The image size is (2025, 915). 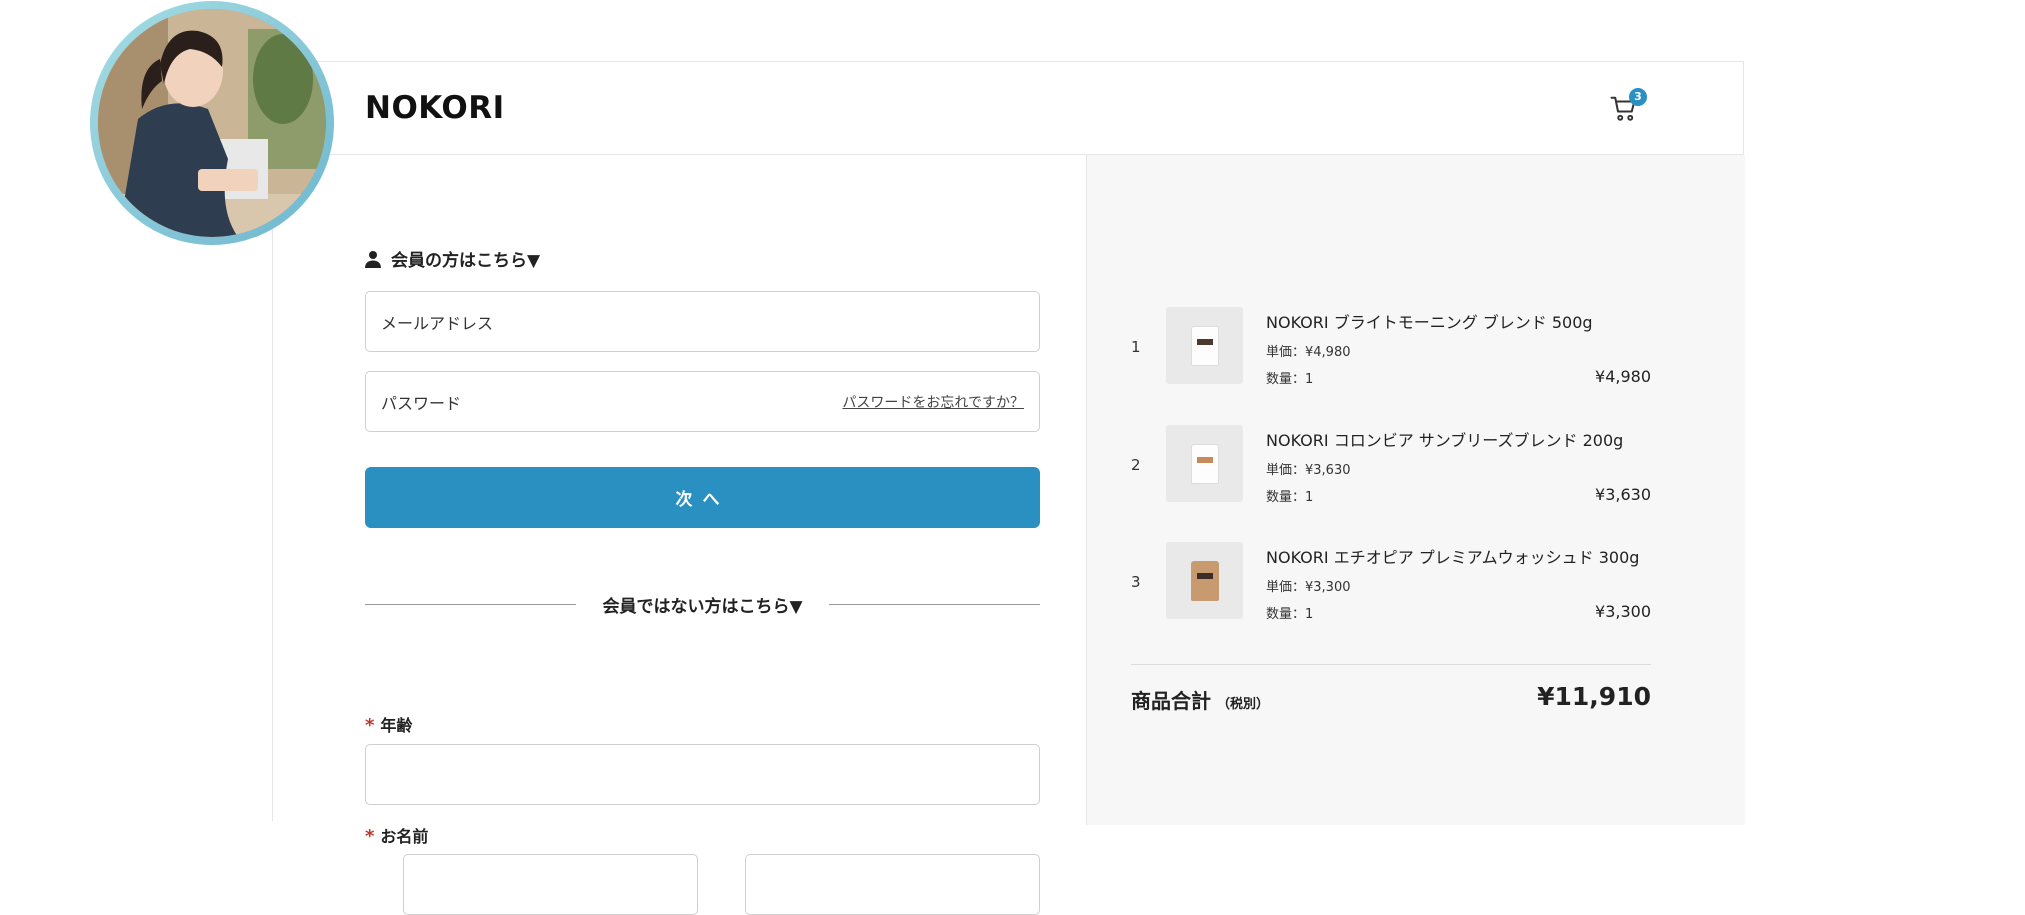 I want to click on next-button: 次へ, so click(x=702, y=497).